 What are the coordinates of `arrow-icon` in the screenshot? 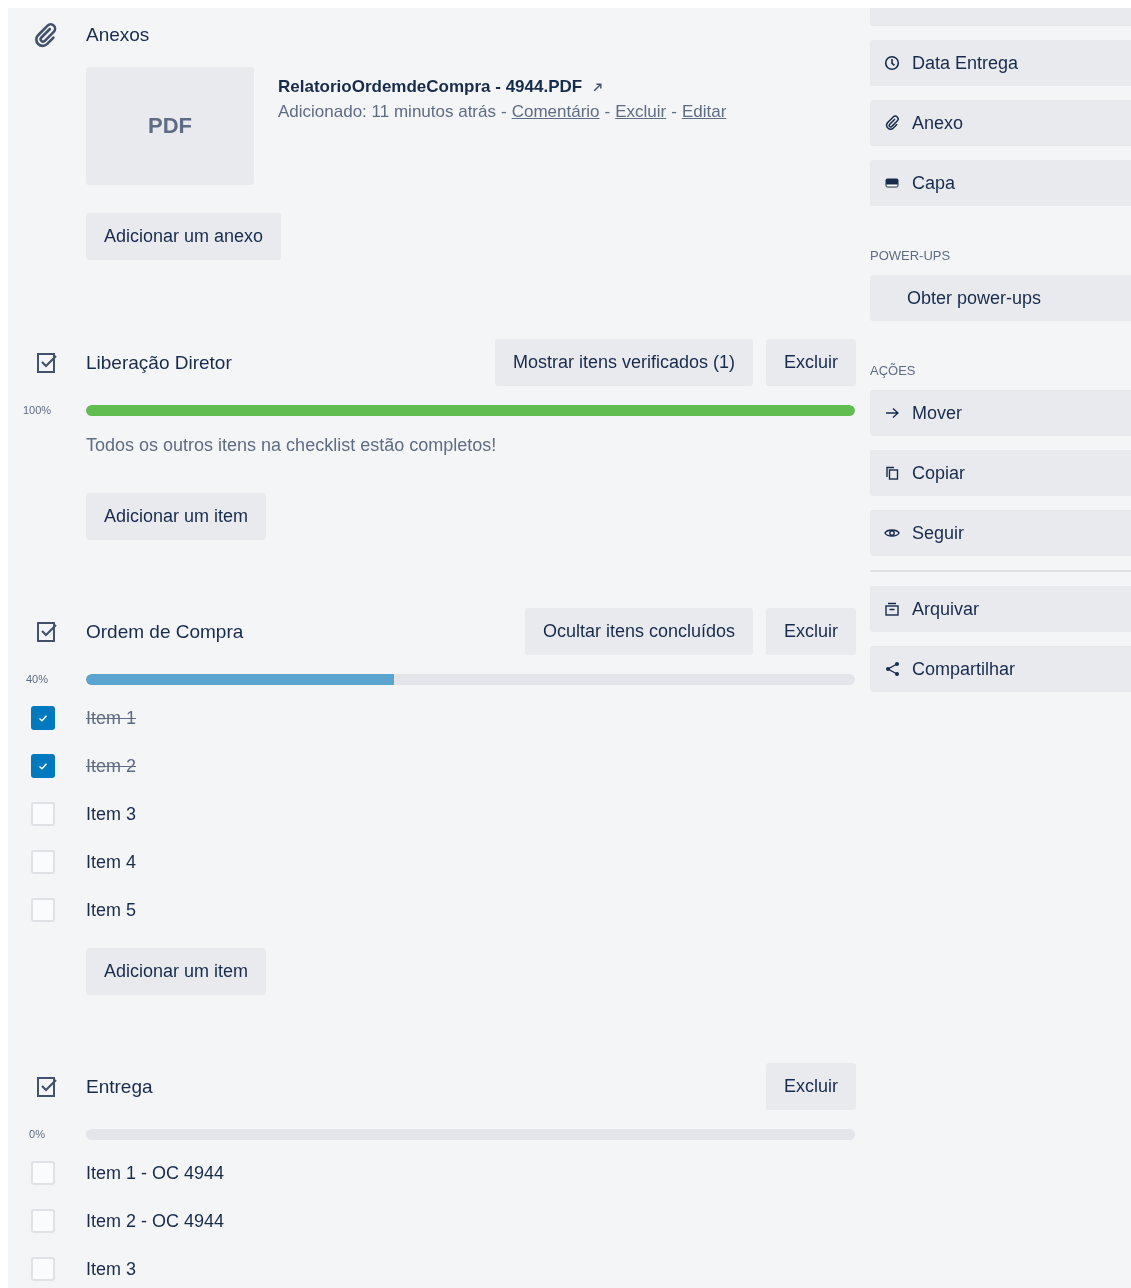 It's located at (892, 413).